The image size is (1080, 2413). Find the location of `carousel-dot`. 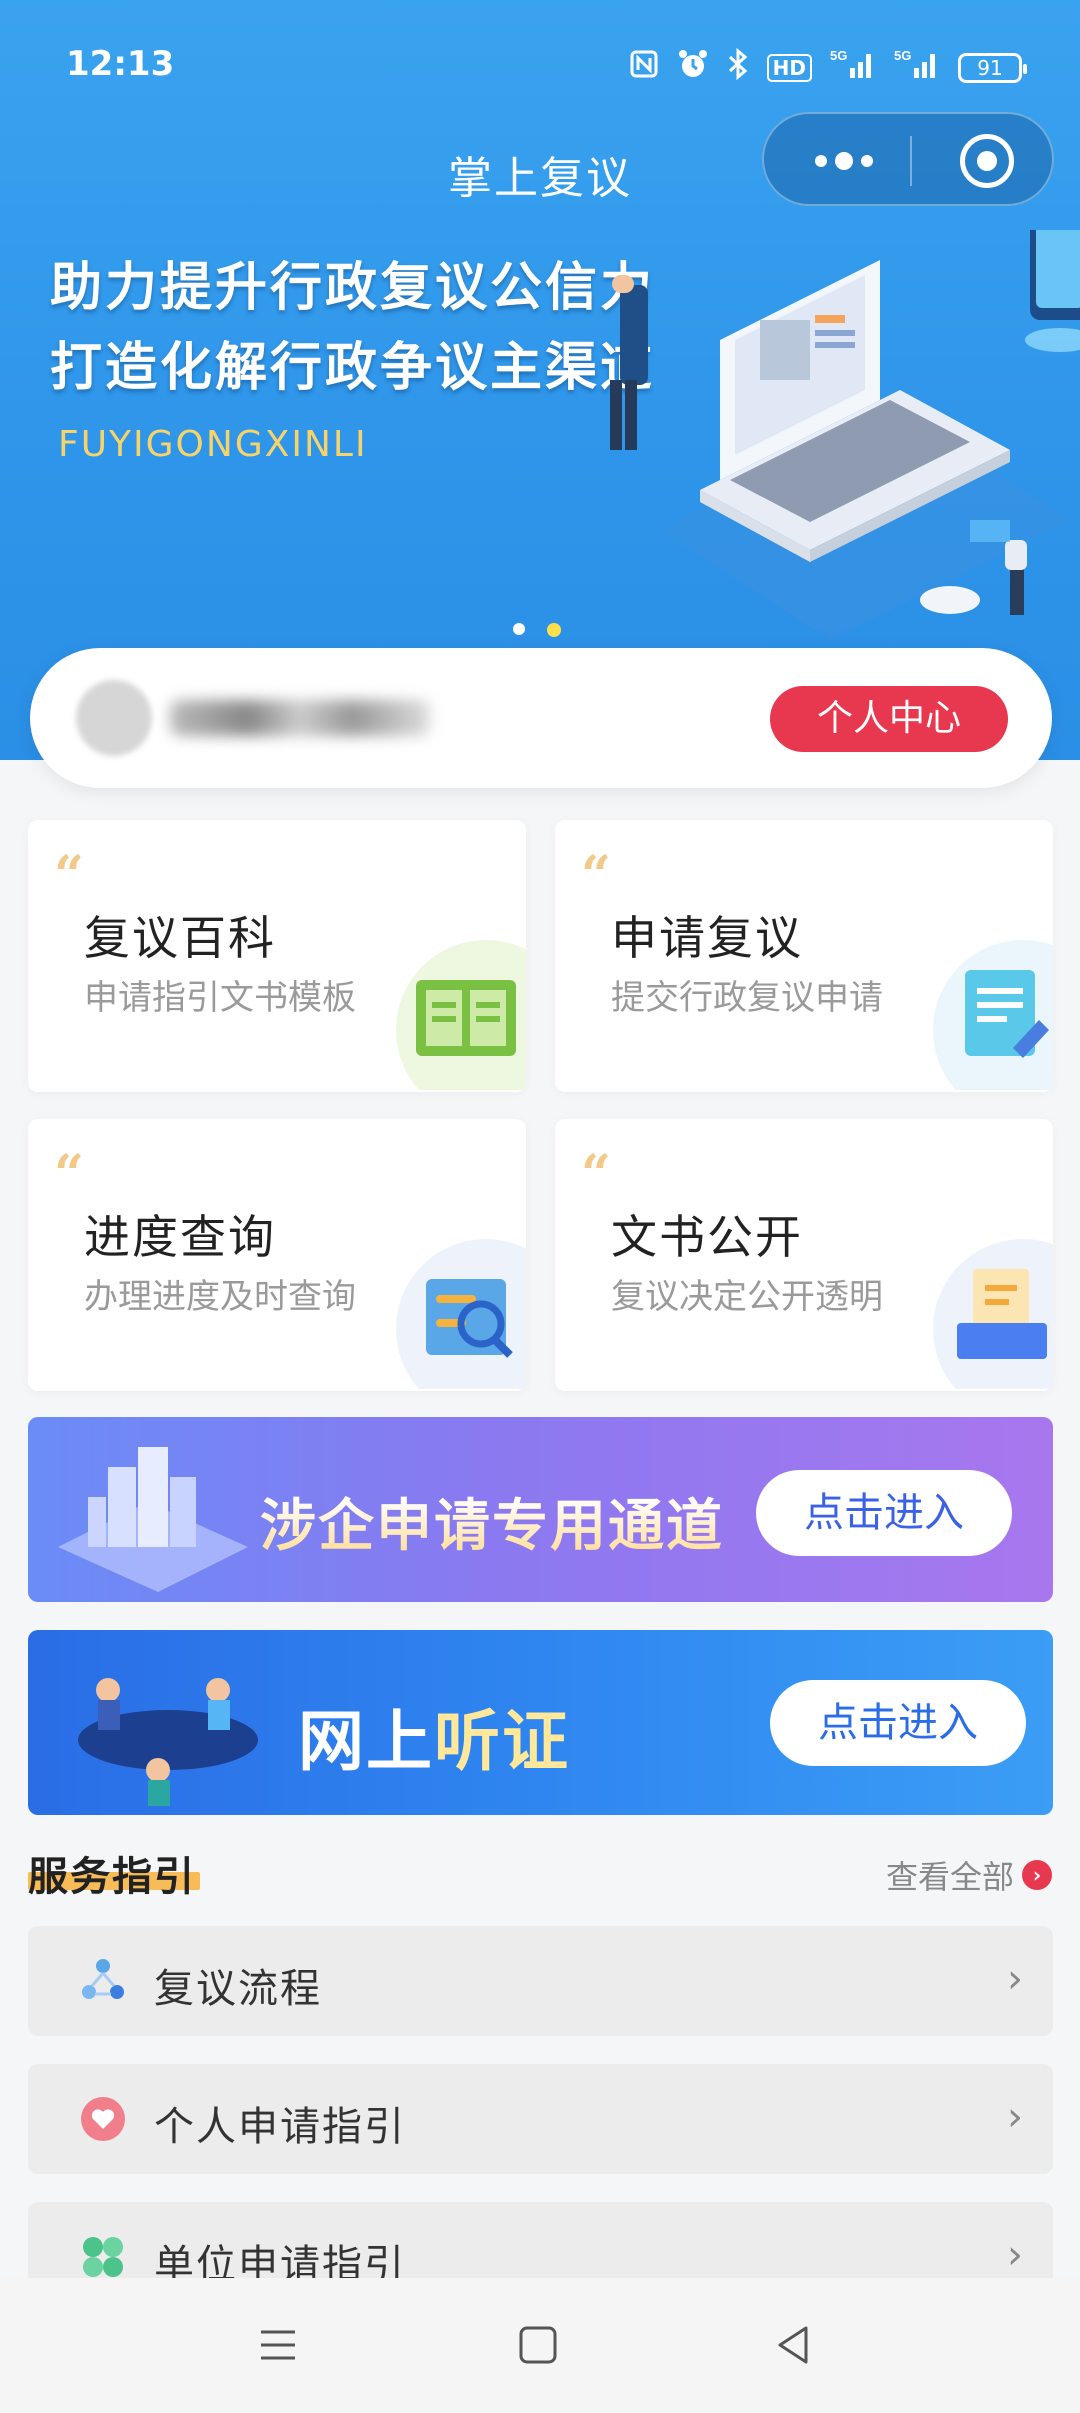

carousel-dot is located at coordinates (519, 629).